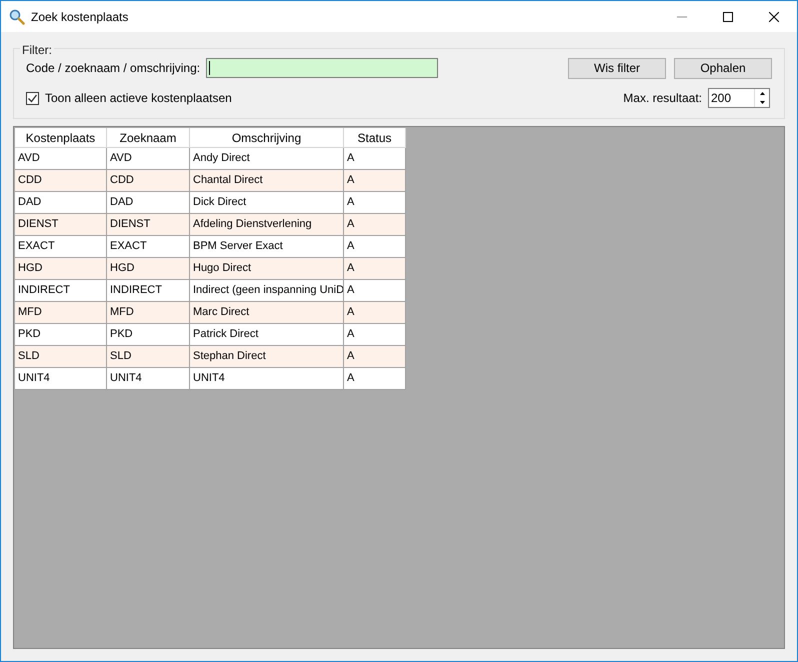  I want to click on clear-filter-button: Wis filter, so click(617, 68).